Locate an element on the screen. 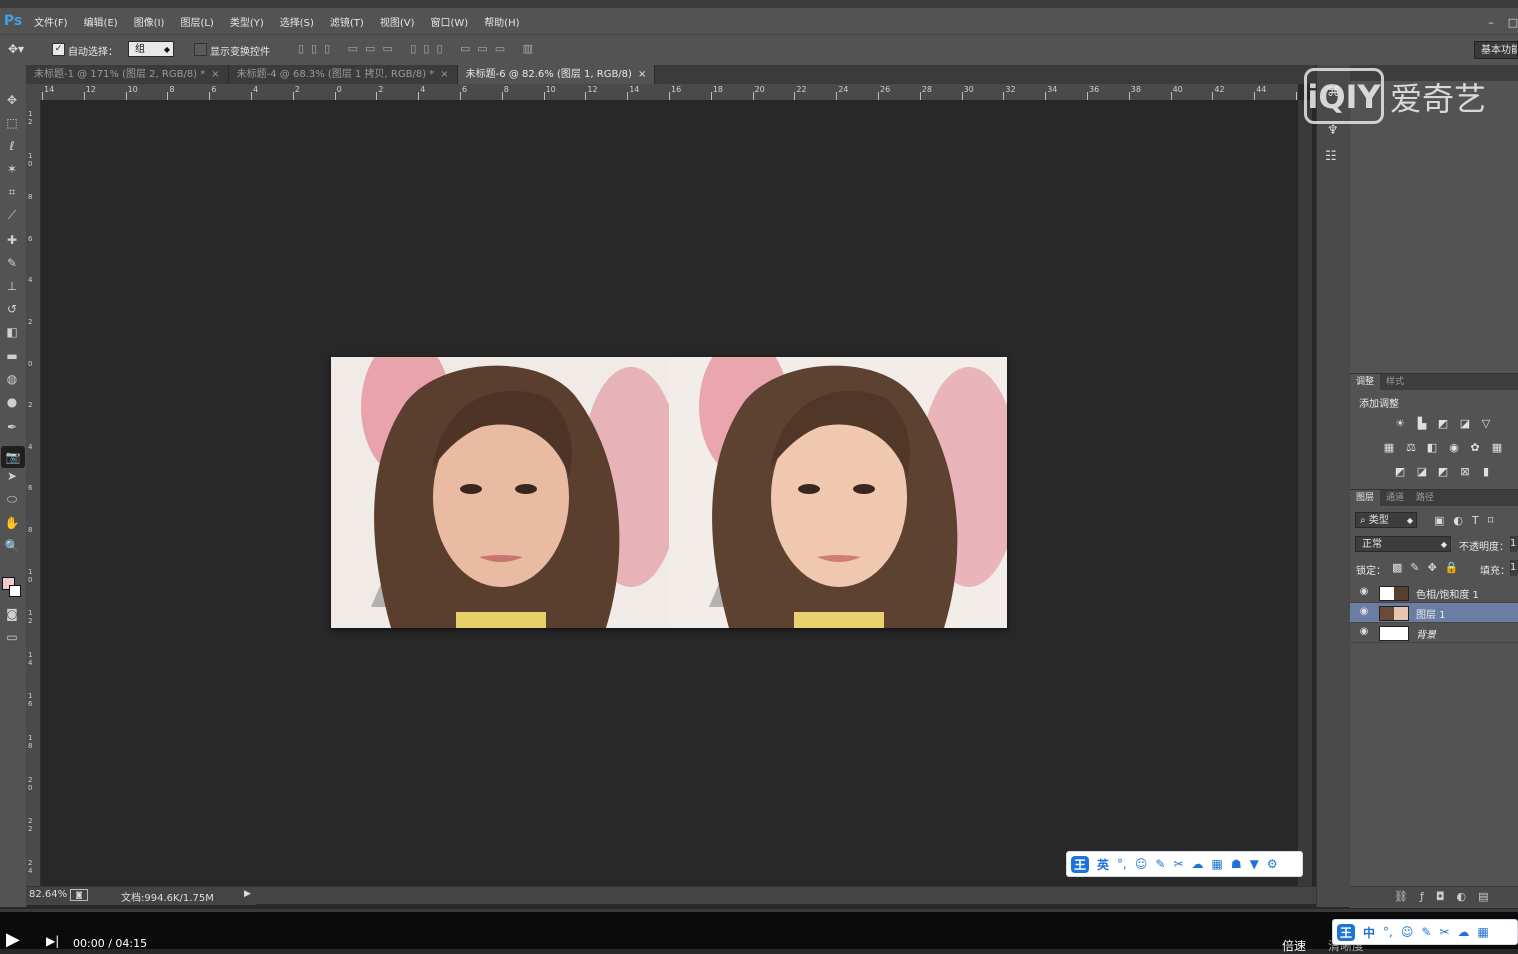 The width and height of the screenshot is (1518, 954). menu-layer: 图层(L) is located at coordinates (196, 21).